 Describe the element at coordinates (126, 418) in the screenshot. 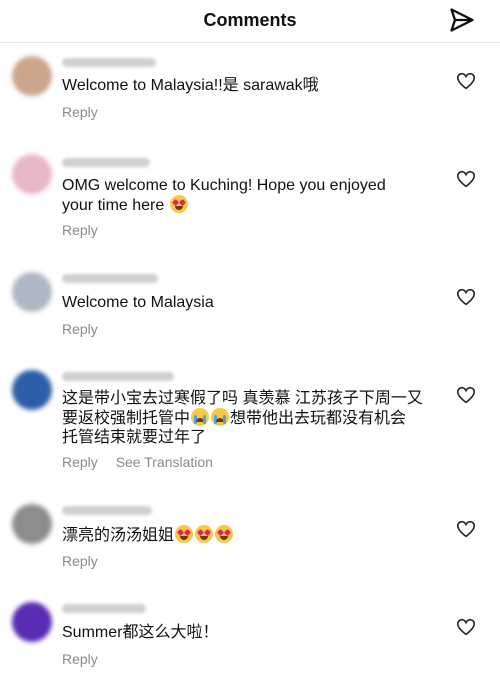

I see `comment-text-line: 要返校强制托管中` at that location.